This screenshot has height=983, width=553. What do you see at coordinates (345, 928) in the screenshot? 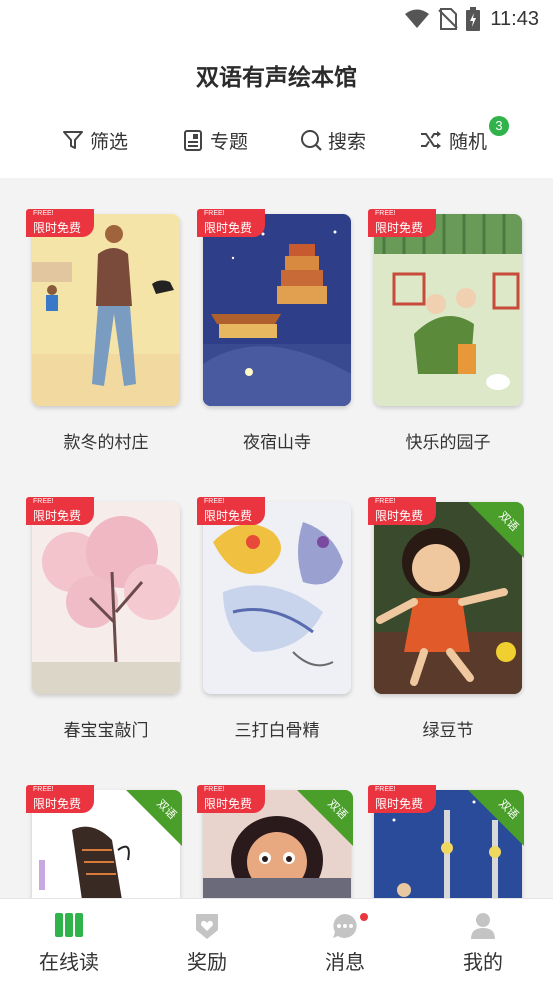
I see `message-icon` at bounding box center [345, 928].